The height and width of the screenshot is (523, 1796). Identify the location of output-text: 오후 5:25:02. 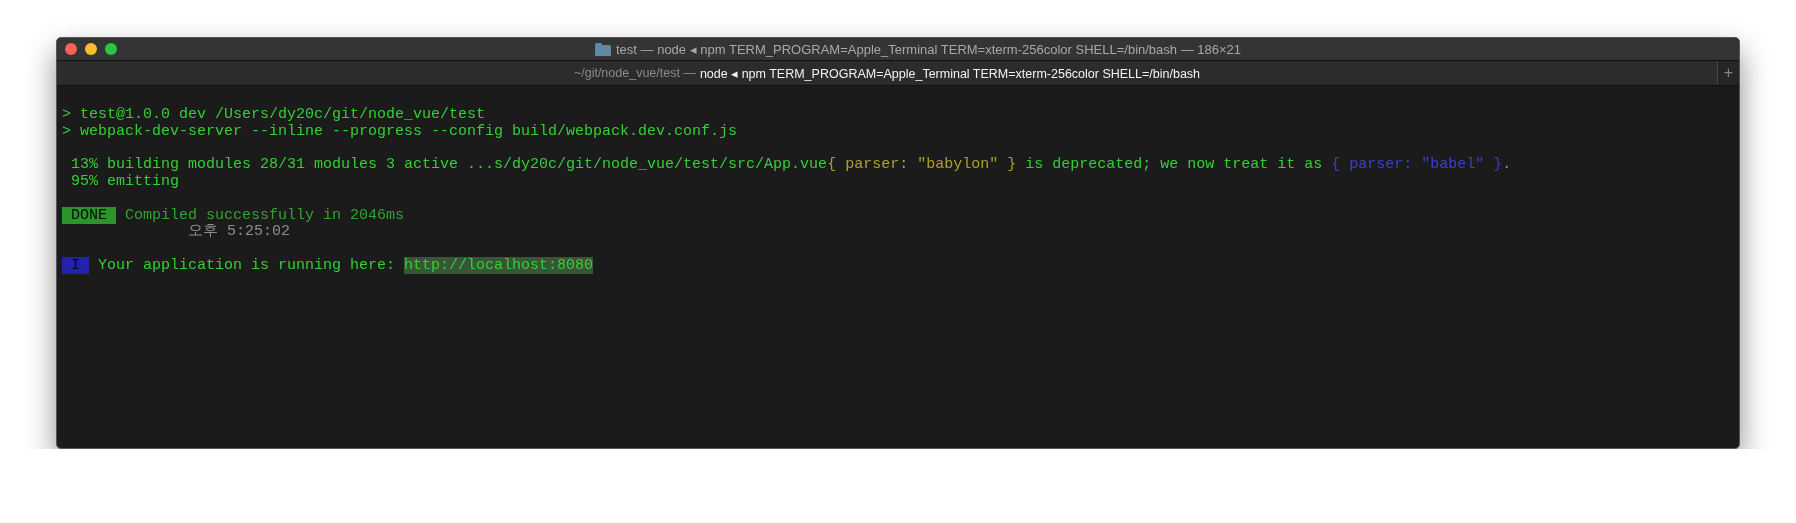
(239, 232).